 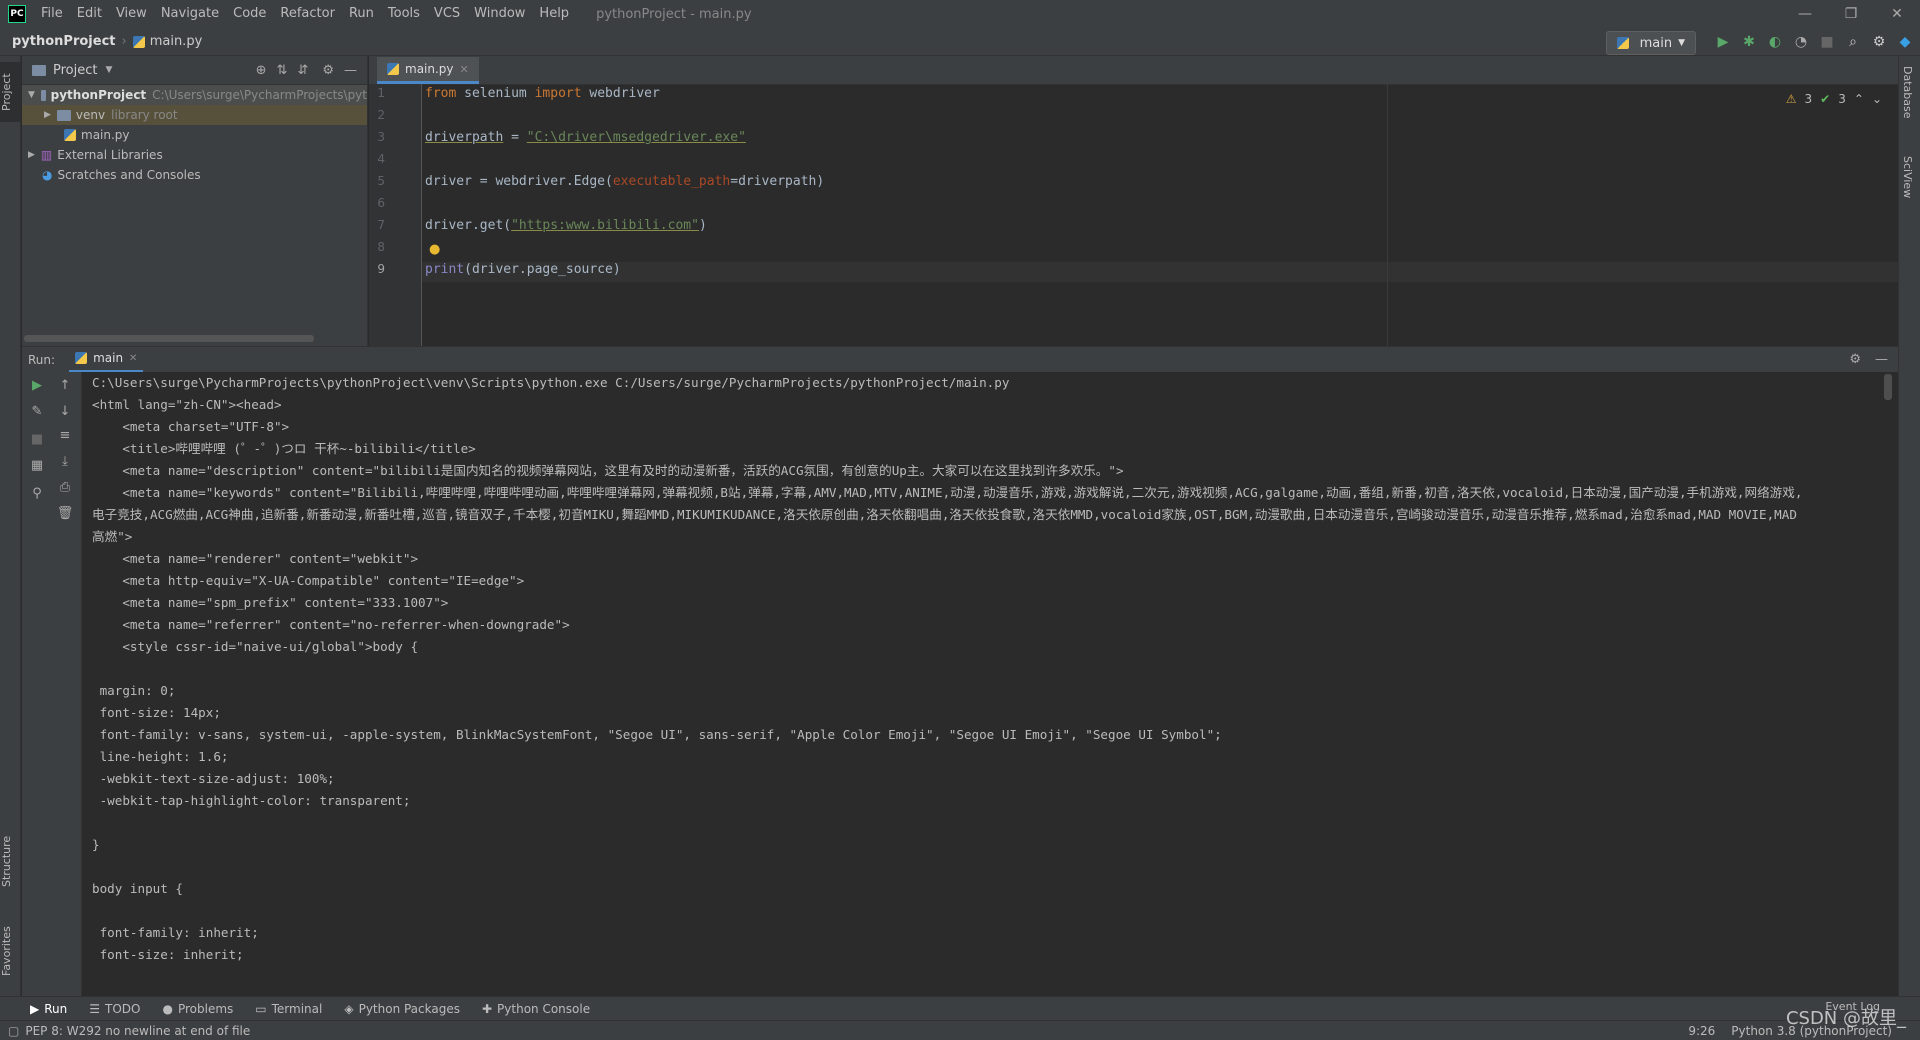 I want to click on tool-tab-problems: ● Problems, so click(x=197, y=1009).